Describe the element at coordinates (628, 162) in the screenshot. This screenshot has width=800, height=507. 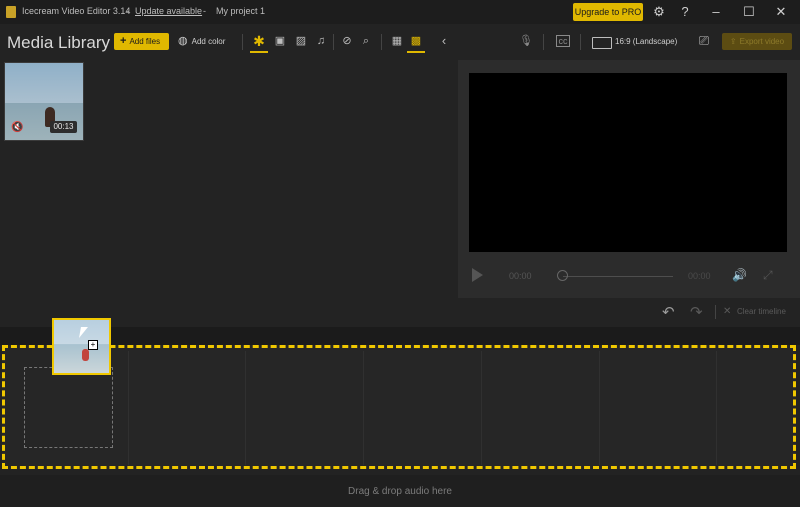
I see `video-preview` at that location.